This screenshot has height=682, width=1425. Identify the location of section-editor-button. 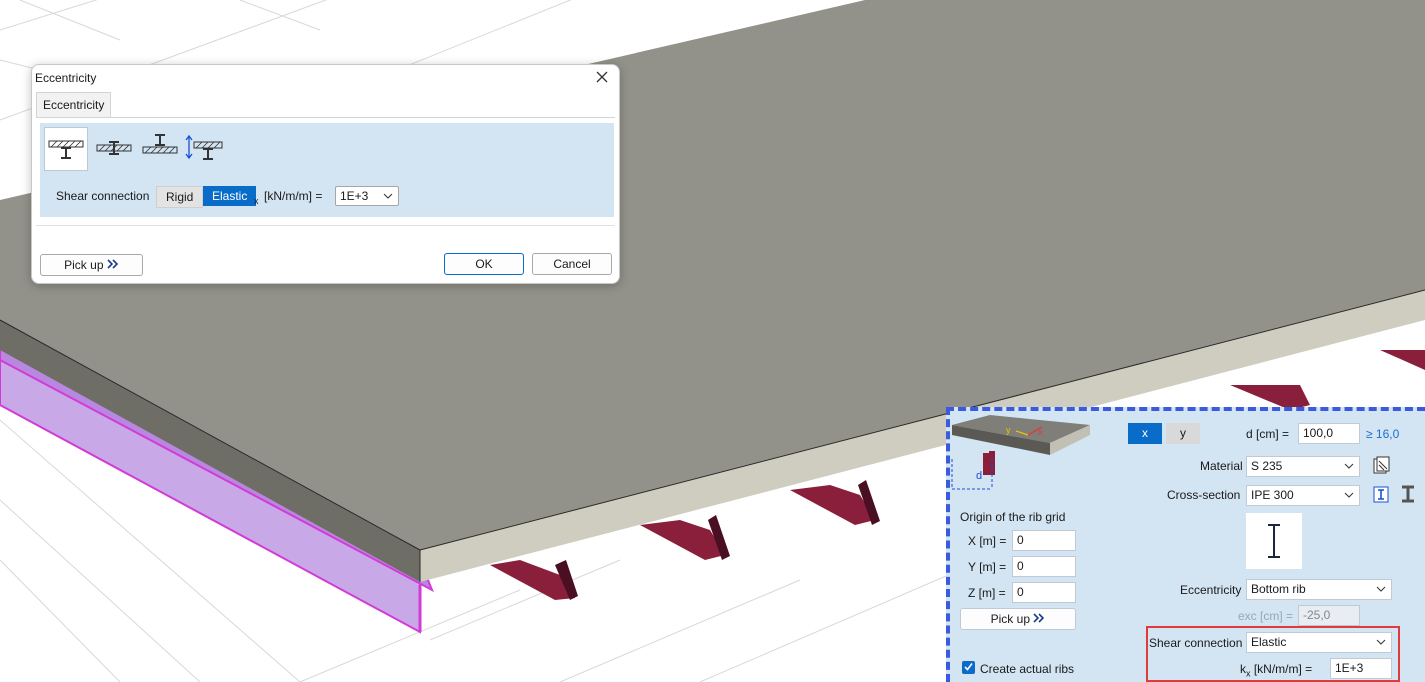
(1408, 495).